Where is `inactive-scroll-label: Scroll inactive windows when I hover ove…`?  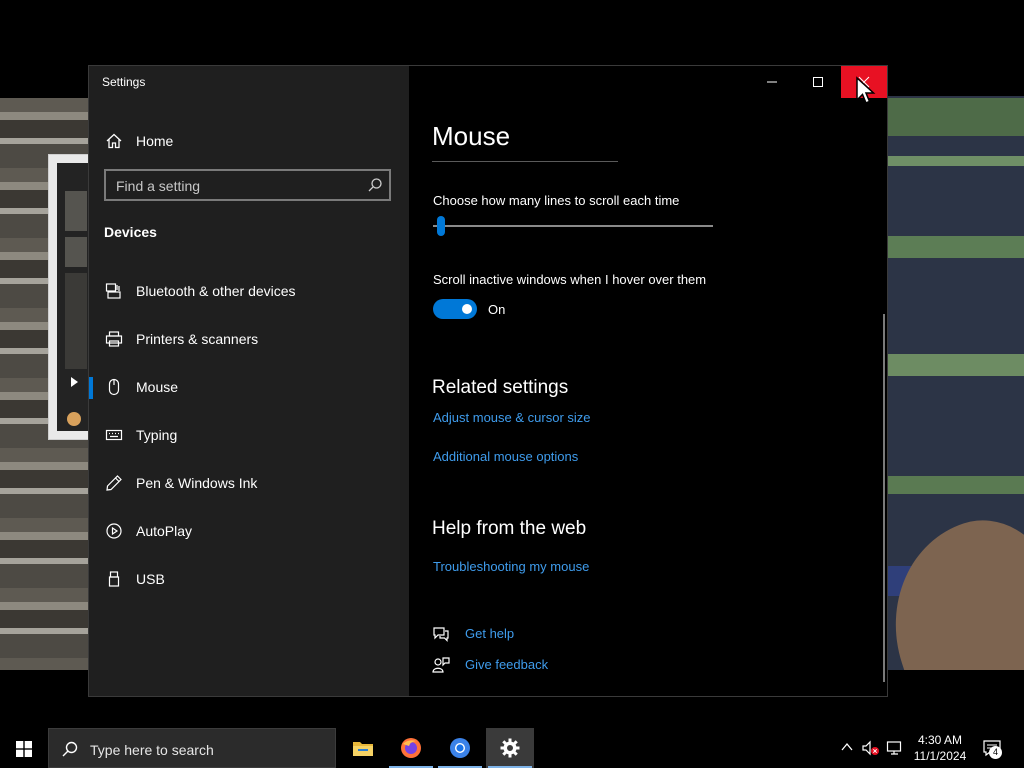 inactive-scroll-label: Scroll inactive windows when I hover ove… is located at coordinates (570, 279).